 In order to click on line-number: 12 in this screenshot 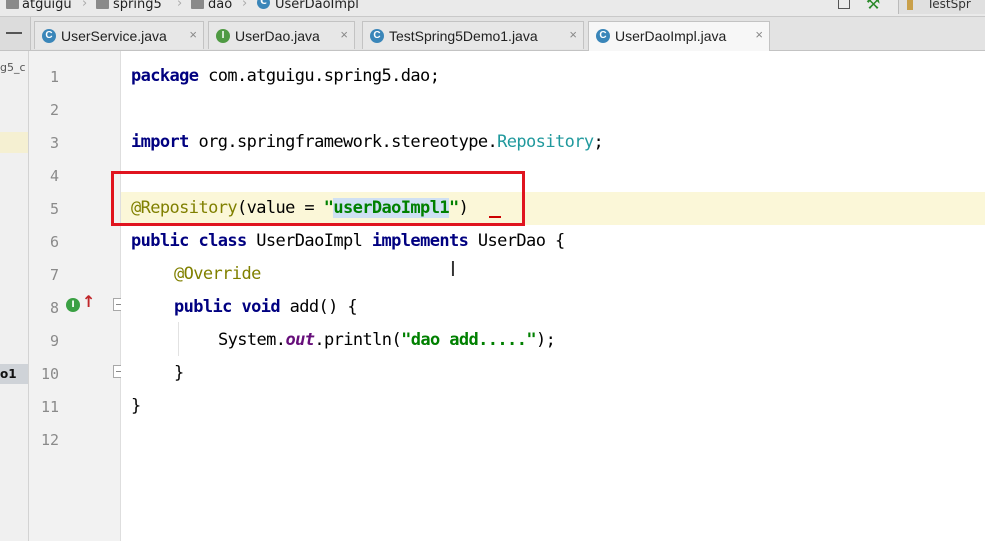, I will do `click(49, 440)`.